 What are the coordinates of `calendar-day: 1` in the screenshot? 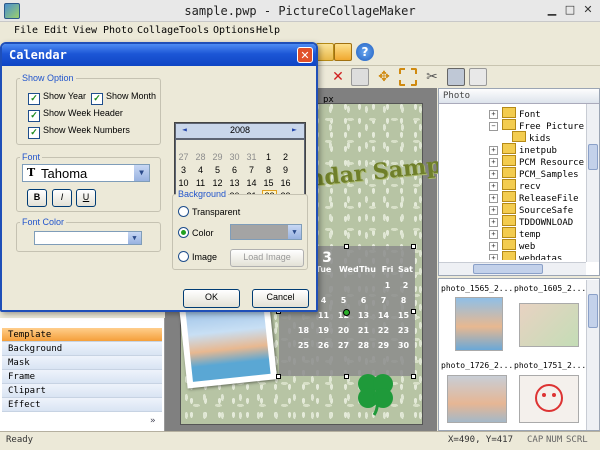 It's located at (268, 157).